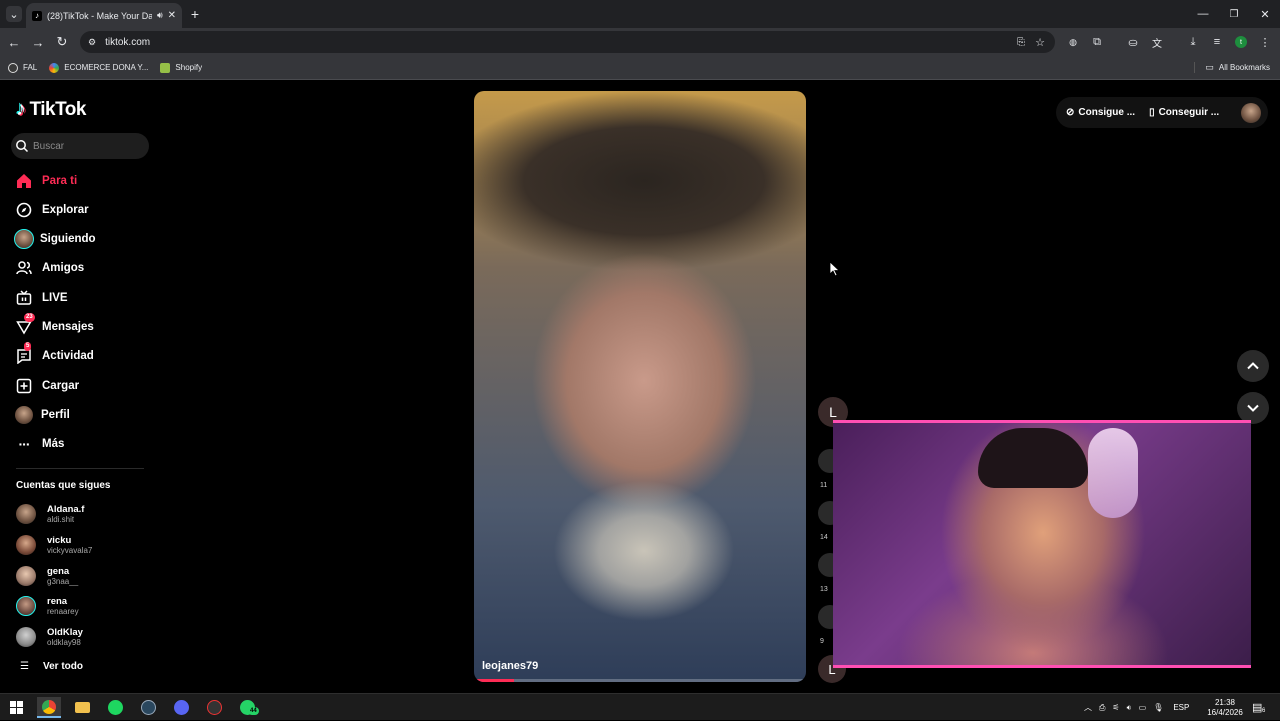  What do you see at coordinates (1088, 707) in the screenshot?
I see `show-hidden-icons-icon: ︿` at bounding box center [1088, 707].